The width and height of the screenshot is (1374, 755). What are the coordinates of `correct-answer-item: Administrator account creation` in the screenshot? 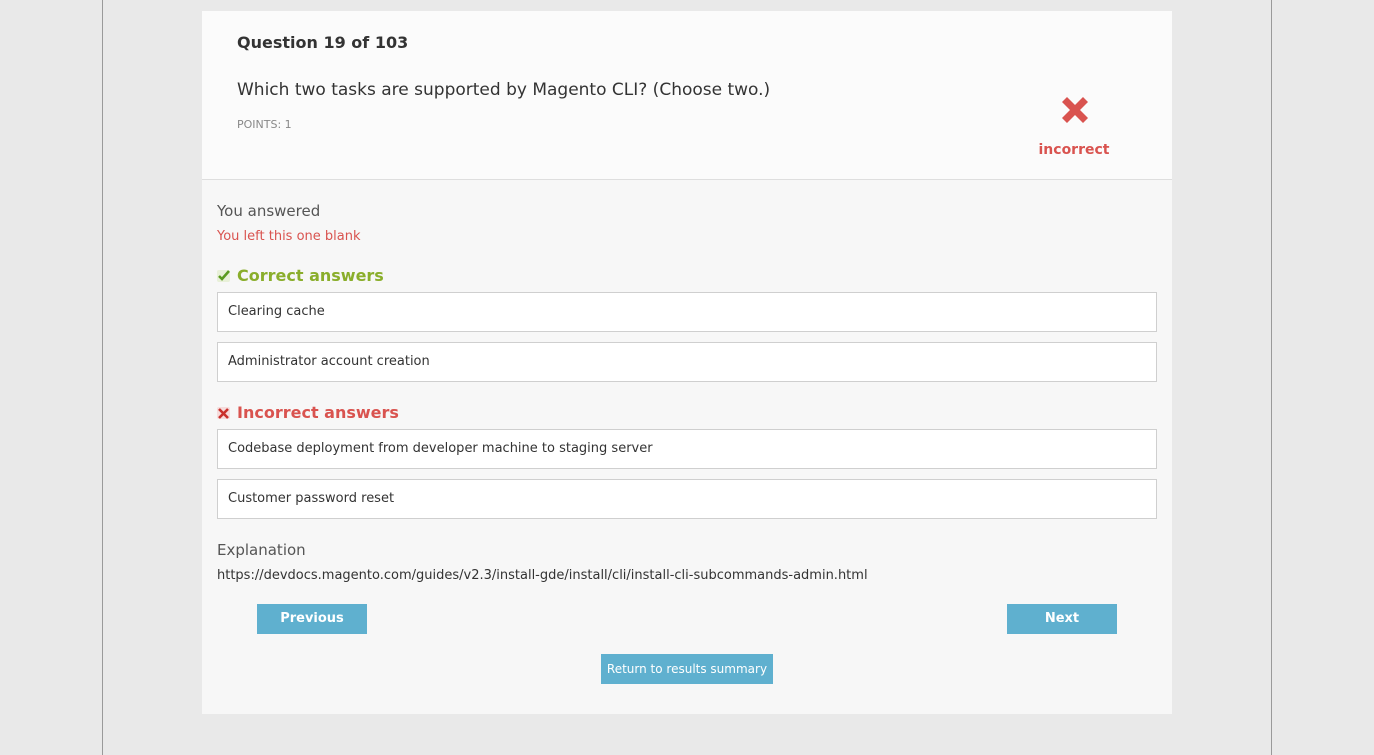 It's located at (687, 362).